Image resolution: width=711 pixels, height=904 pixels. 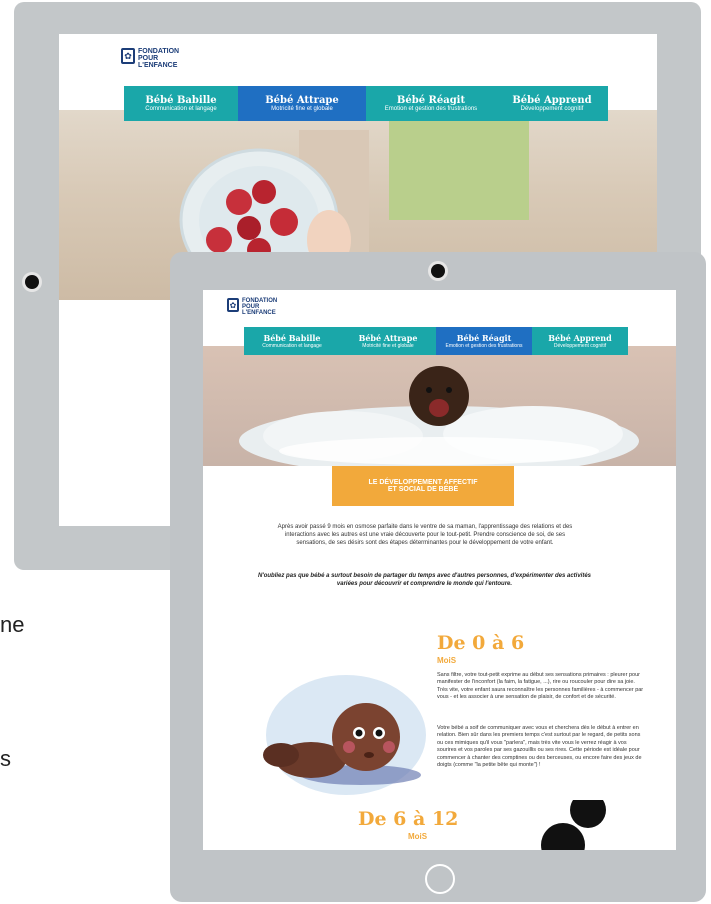 What do you see at coordinates (344, 735) in the screenshot?
I see `baby-illustration` at bounding box center [344, 735].